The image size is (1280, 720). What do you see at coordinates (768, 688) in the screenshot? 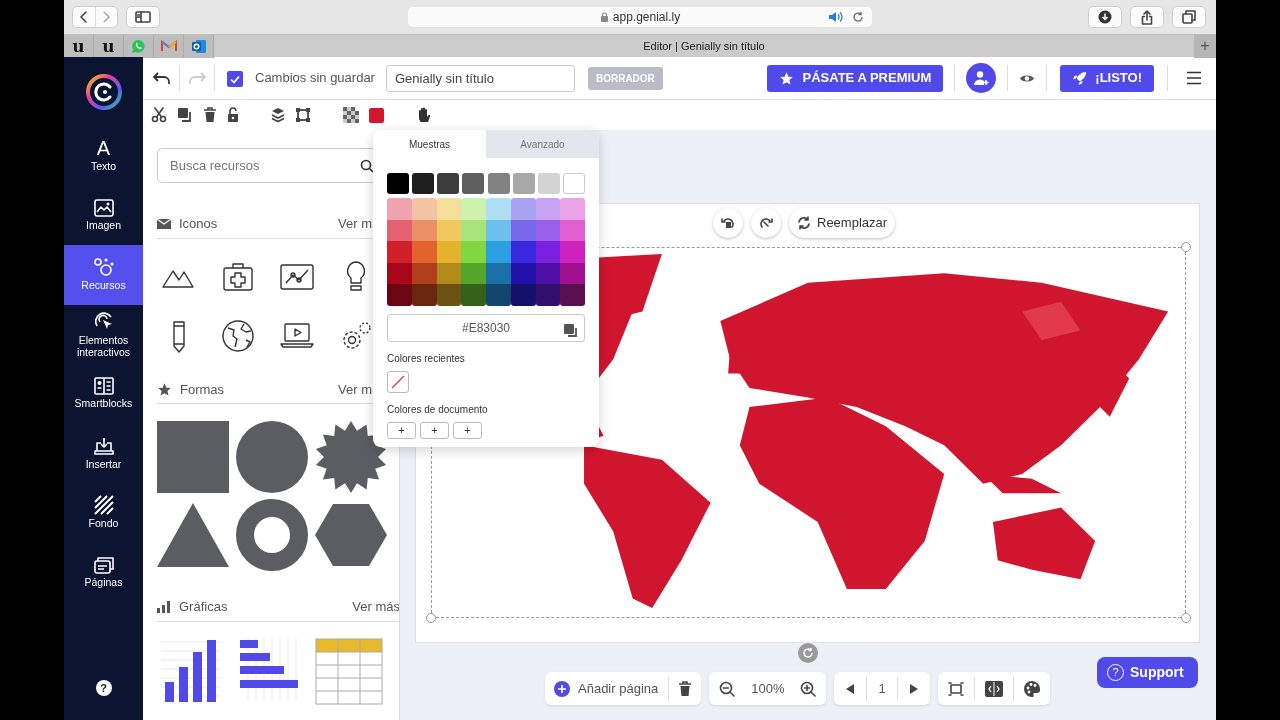
I see `zoom-level: 100%` at bounding box center [768, 688].